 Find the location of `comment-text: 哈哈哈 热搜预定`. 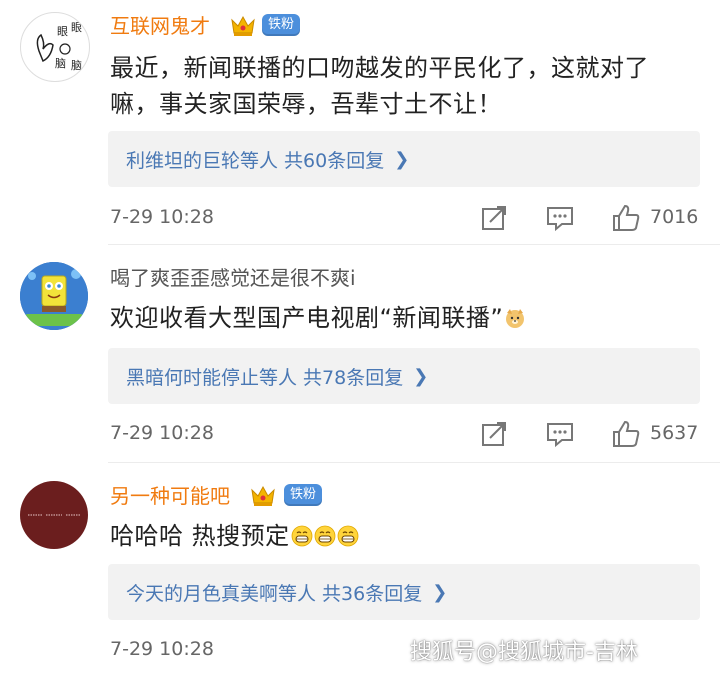

comment-text: 哈哈哈 热搜预定 is located at coordinates (200, 536).